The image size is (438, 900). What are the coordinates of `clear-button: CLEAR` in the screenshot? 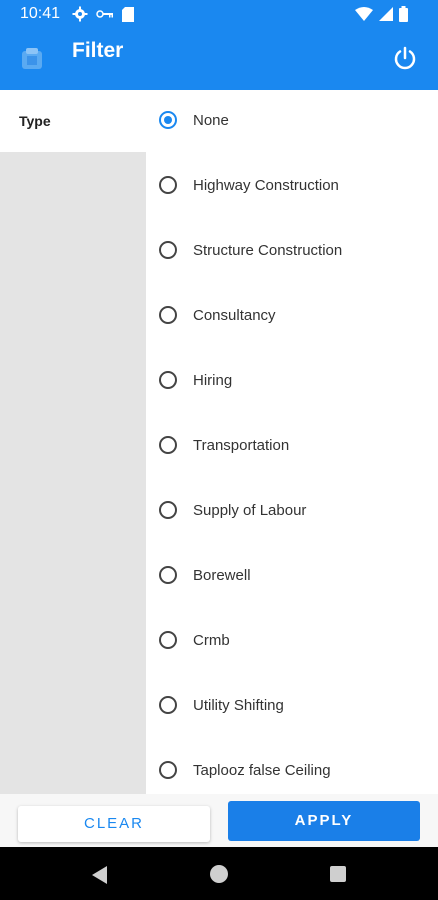 It's located at (114, 824).